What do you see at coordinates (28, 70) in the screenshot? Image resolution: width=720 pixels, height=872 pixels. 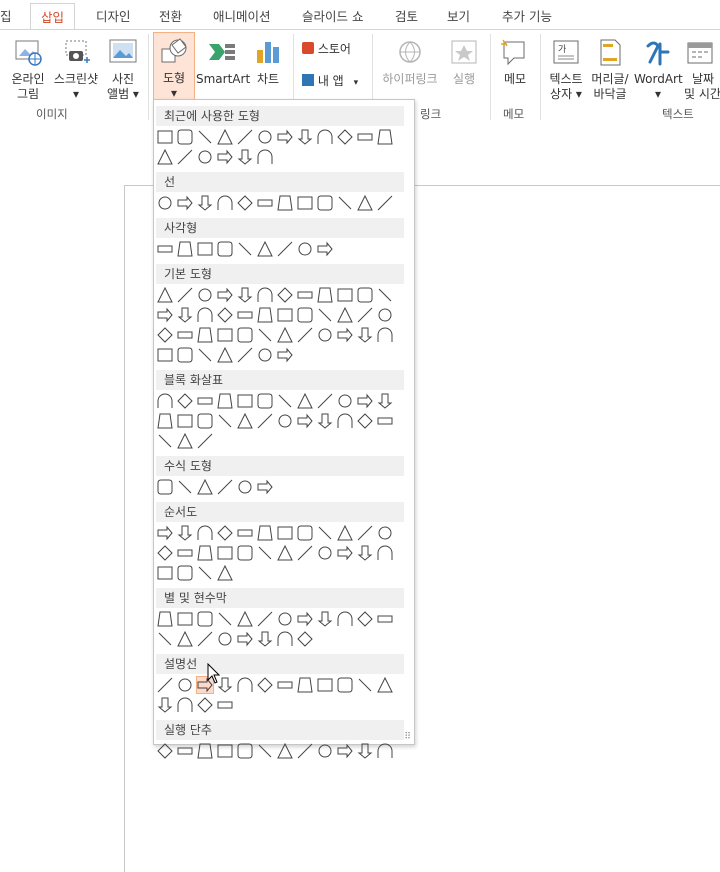 I see `online-pictures-button: 온라인 그림` at bounding box center [28, 70].